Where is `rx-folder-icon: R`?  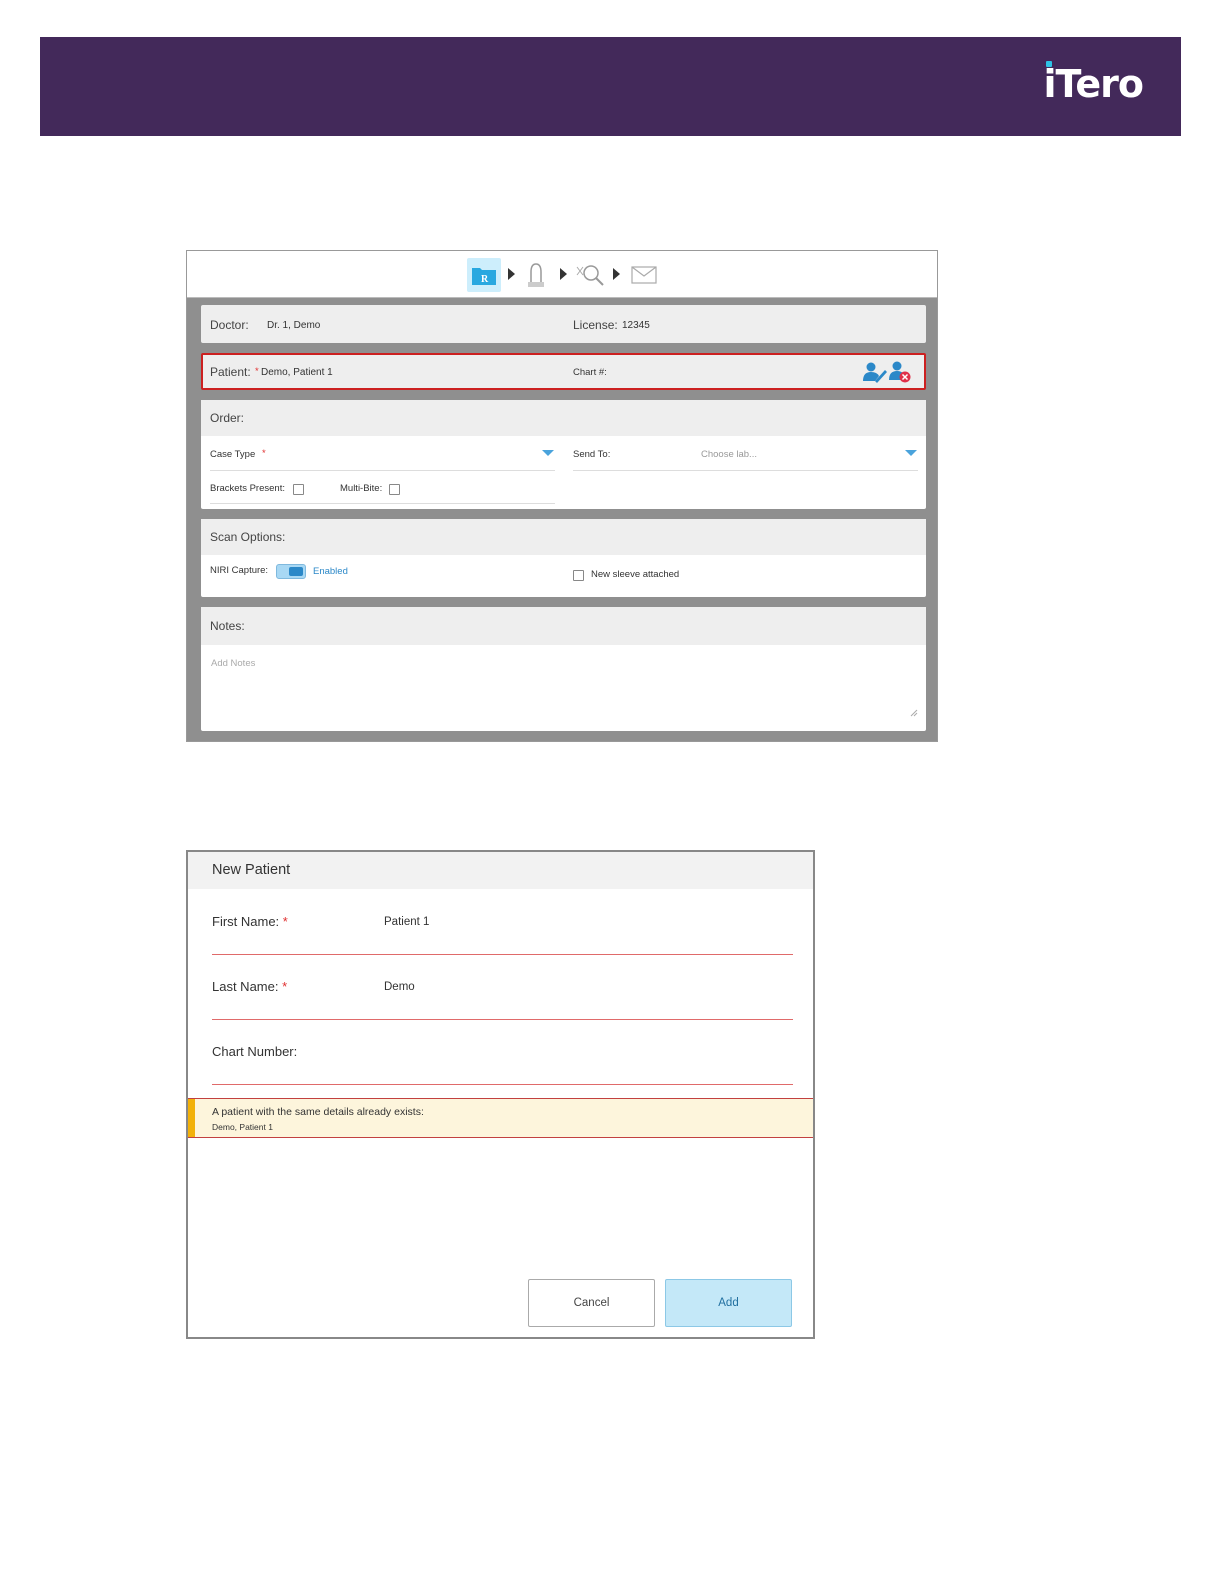
rx-folder-icon: R is located at coordinates (484, 276).